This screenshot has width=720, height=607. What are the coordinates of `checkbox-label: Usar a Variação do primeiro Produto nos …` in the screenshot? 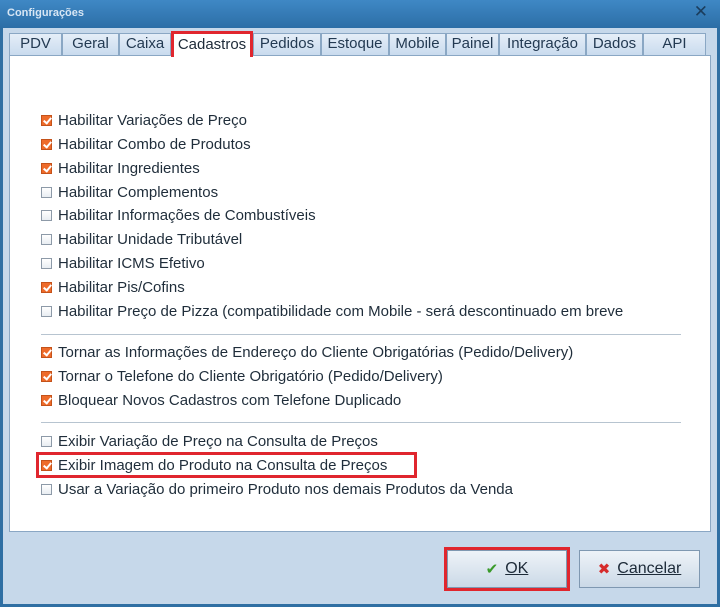 It's located at (285, 489).